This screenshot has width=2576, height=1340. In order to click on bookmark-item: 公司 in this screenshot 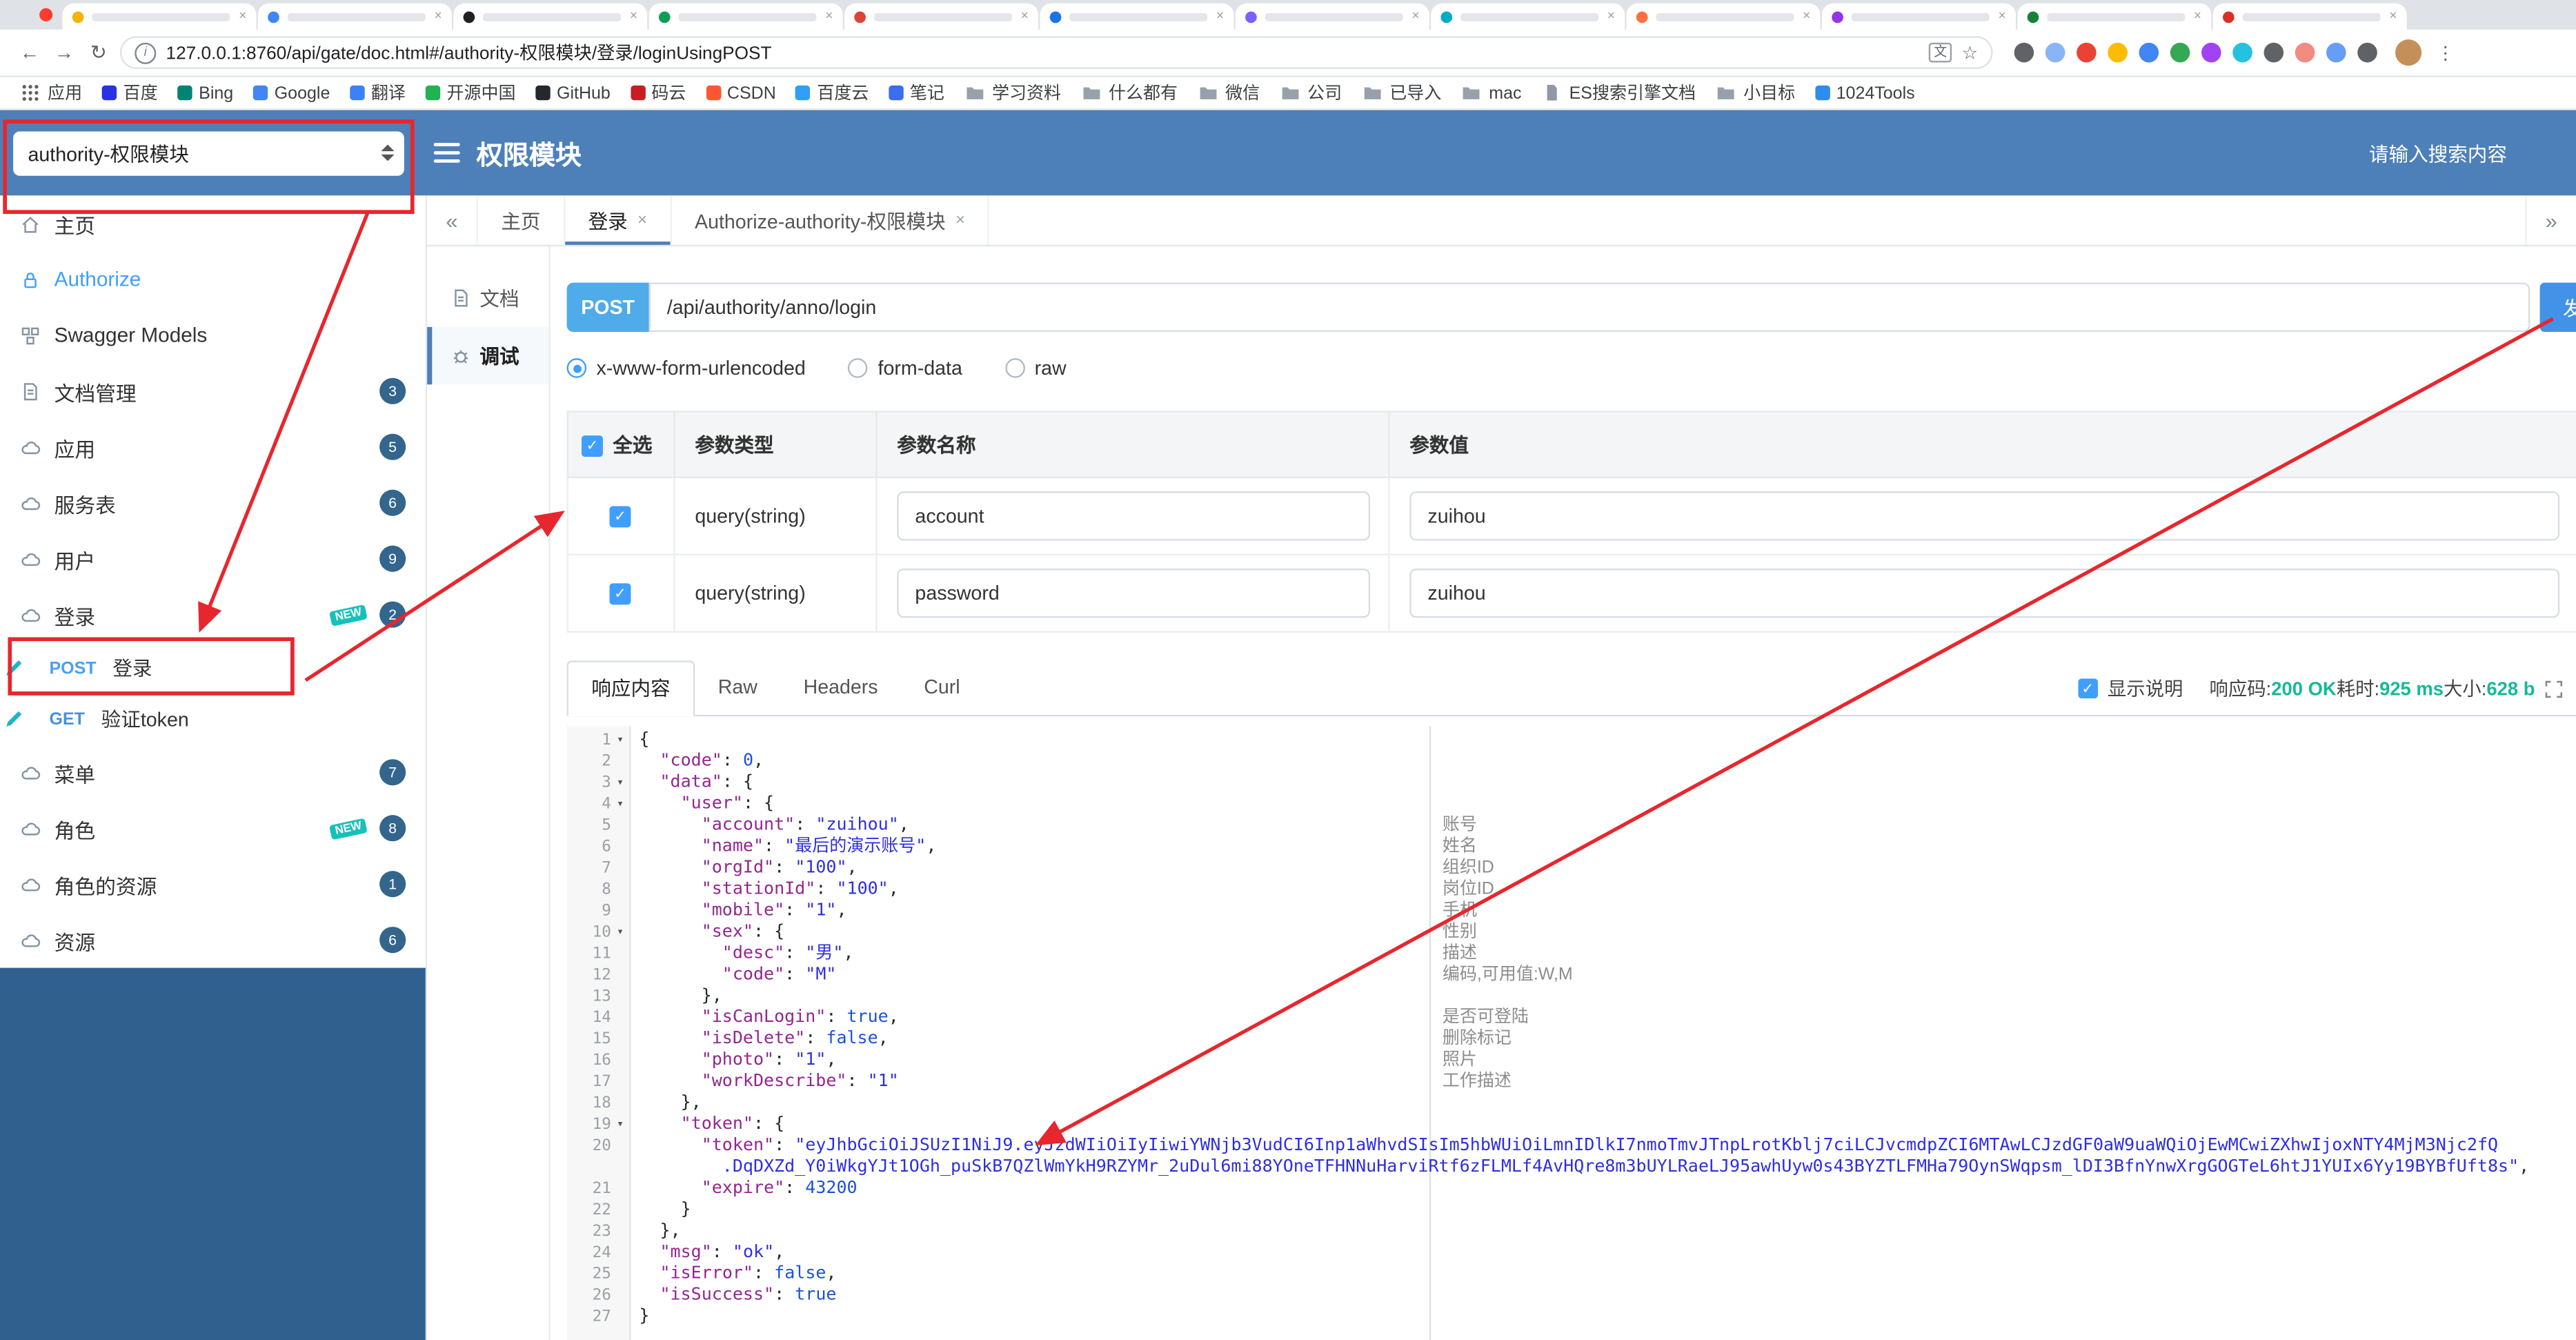, I will do `click(1311, 93)`.